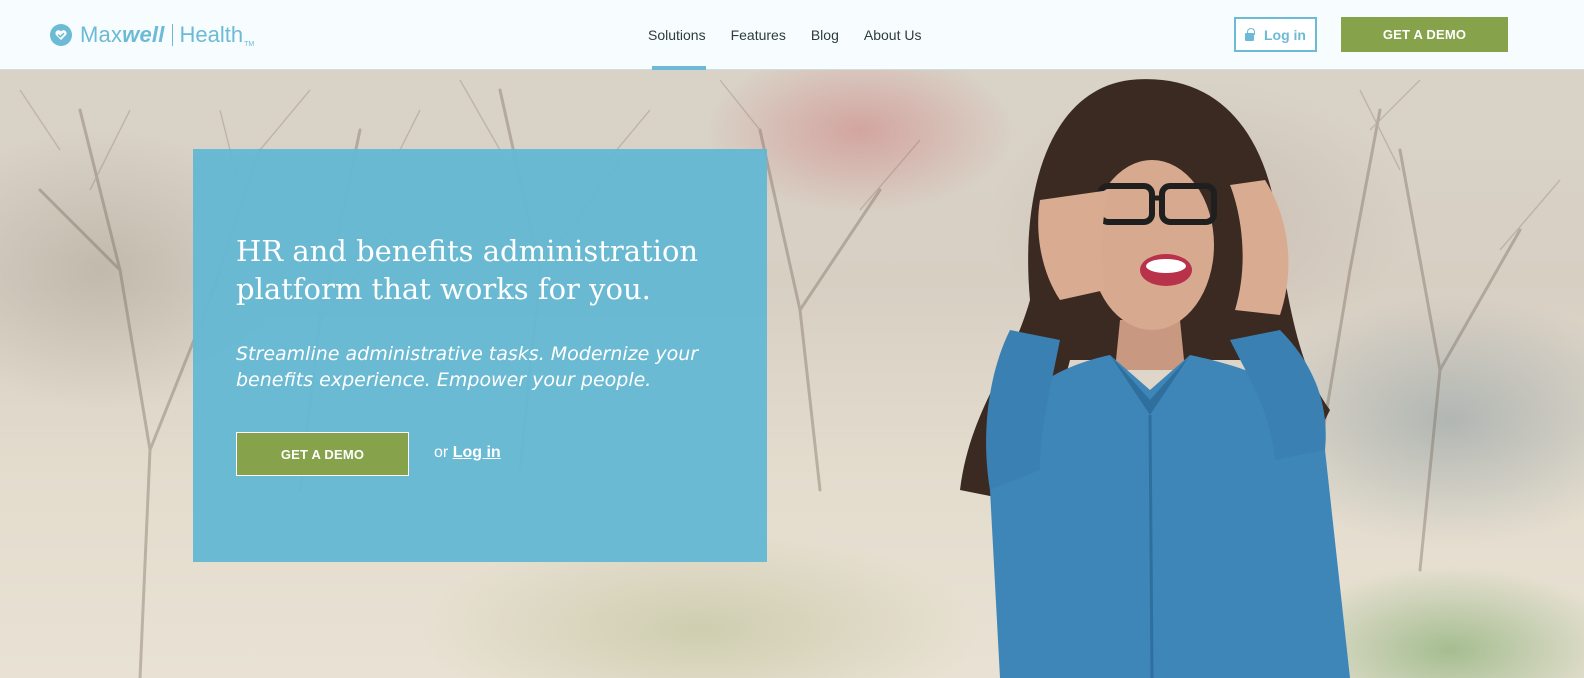 This screenshot has height=678, width=1584. What do you see at coordinates (477, 452) in the screenshot?
I see `hero-login-link: Log in` at bounding box center [477, 452].